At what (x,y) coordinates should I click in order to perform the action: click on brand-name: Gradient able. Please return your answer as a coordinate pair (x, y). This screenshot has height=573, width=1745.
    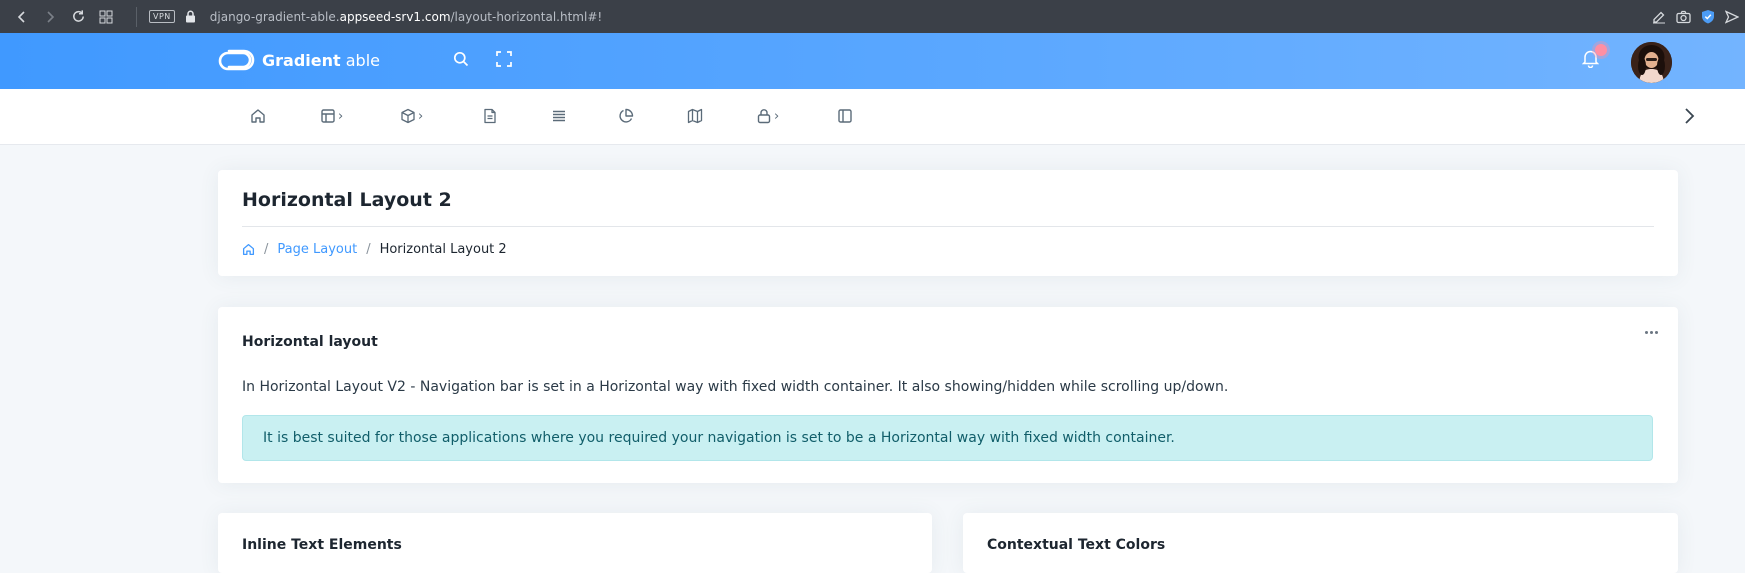
    Looking at the image, I should click on (321, 60).